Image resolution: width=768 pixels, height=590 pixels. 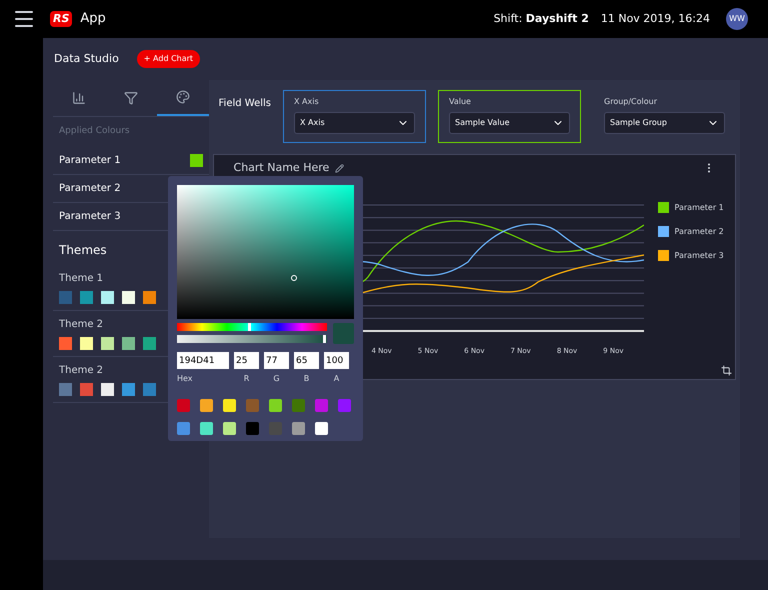 What do you see at coordinates (631, 102) in the screenshot?
I see `well-label: Group/Colour` at bounding box center [631, 102].